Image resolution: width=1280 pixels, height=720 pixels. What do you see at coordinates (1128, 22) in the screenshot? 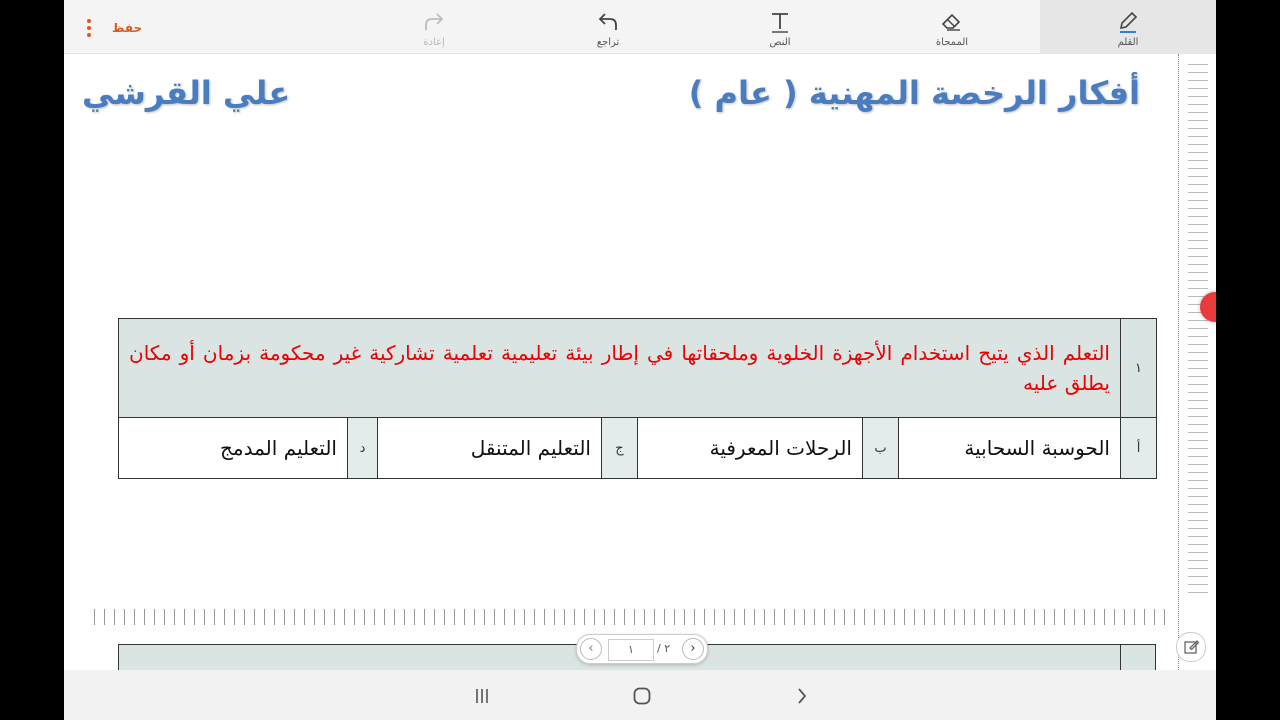
I see `pen-icon` at bounding box center [1128, 22].